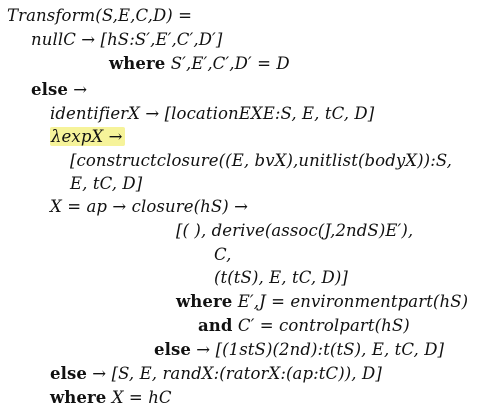 The height and width of the screenshot is (420, 504). What do you see at coordinates (317, 349) in the screenshot?
I see `inner-else-expression: → [(1stS)(2nd):t(tS), E, tC, D]` at bounding box center [317, 349].